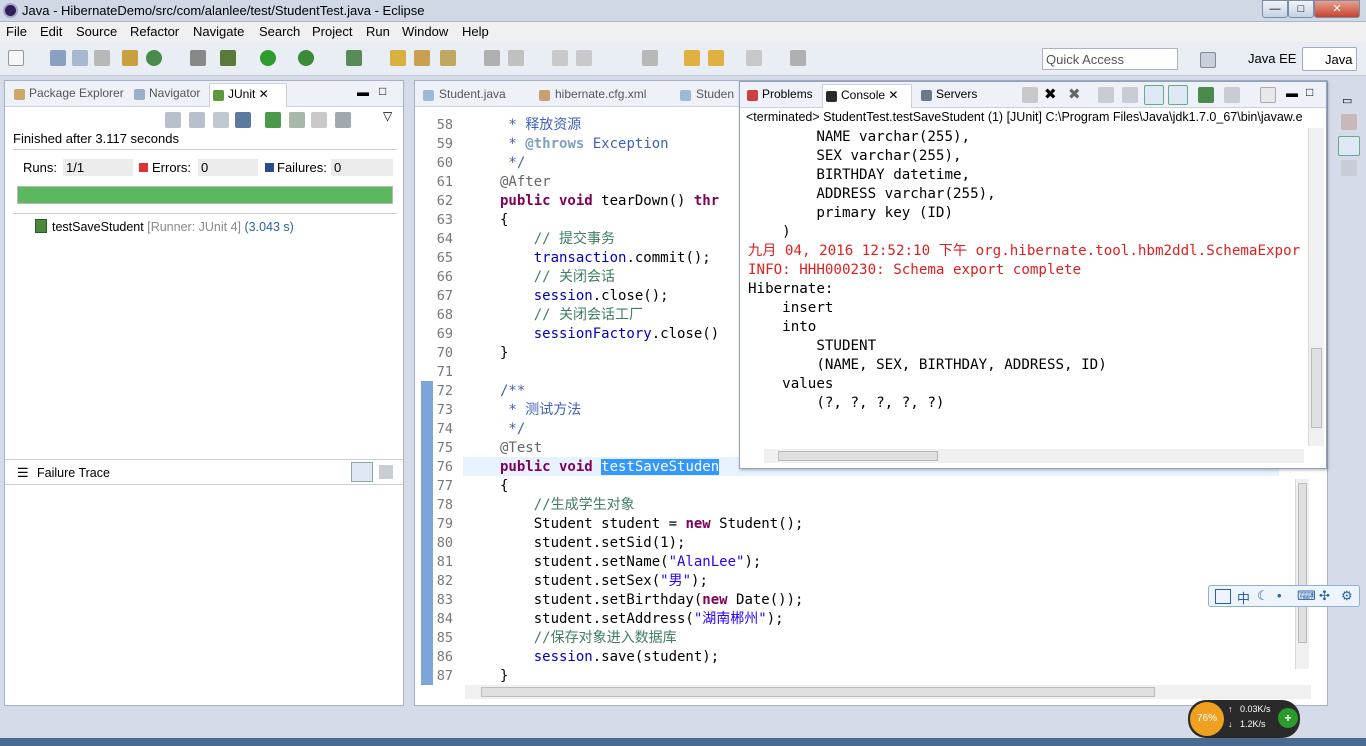 Image resolution: width=1366 pixels, height=746 pixels. Describe the element at coordinates (1154, 95) in the screenshot. I see `show-on-output-icon` at that location.